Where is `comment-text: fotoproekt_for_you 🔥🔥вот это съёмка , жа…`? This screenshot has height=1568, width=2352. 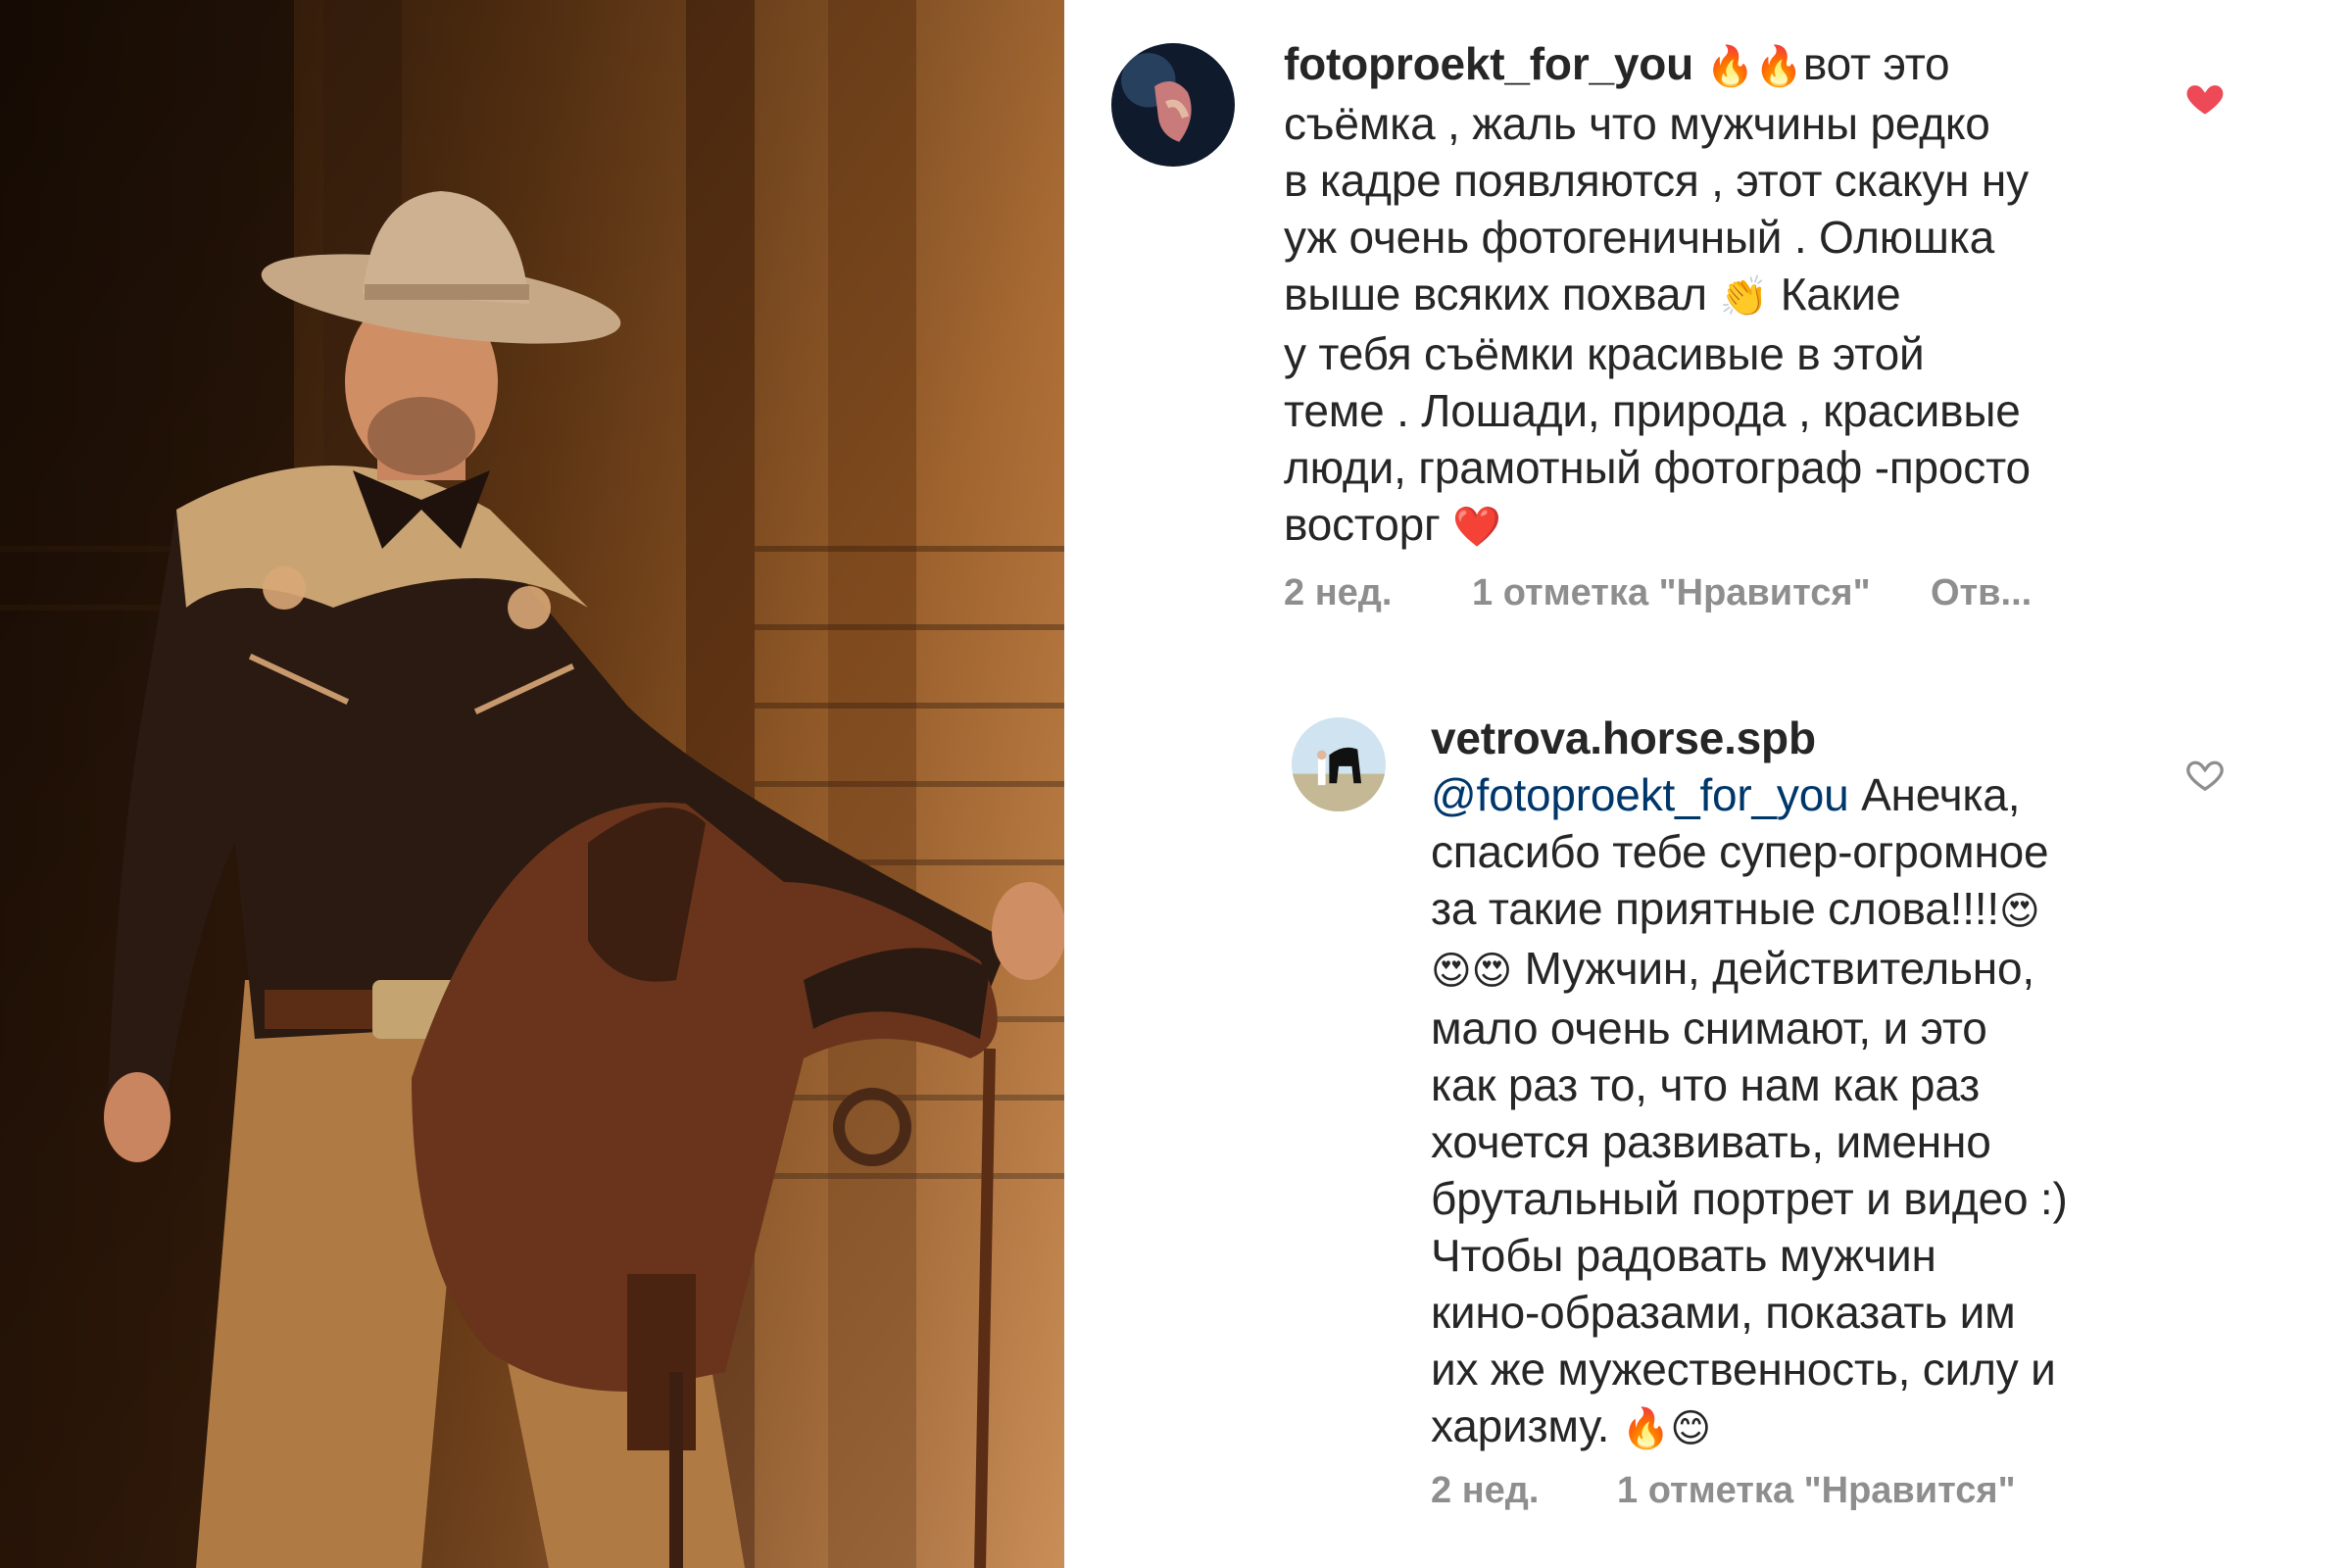
comment-text: fotoproekt_for_you 🔥🔥вот это съёмка , жа… is located at coordinates (1725, 295).